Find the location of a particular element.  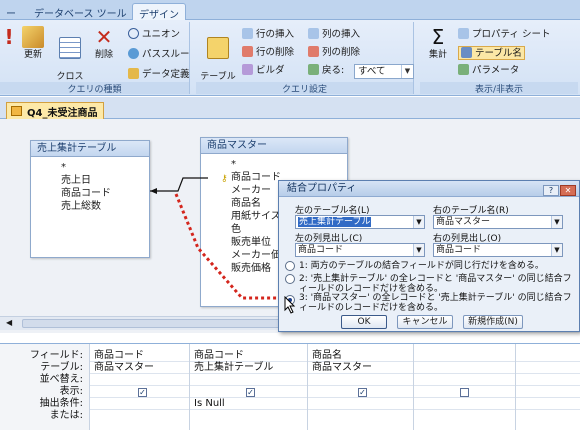

grid-cell-field: 商品名 is located at coordinates (327, 356).